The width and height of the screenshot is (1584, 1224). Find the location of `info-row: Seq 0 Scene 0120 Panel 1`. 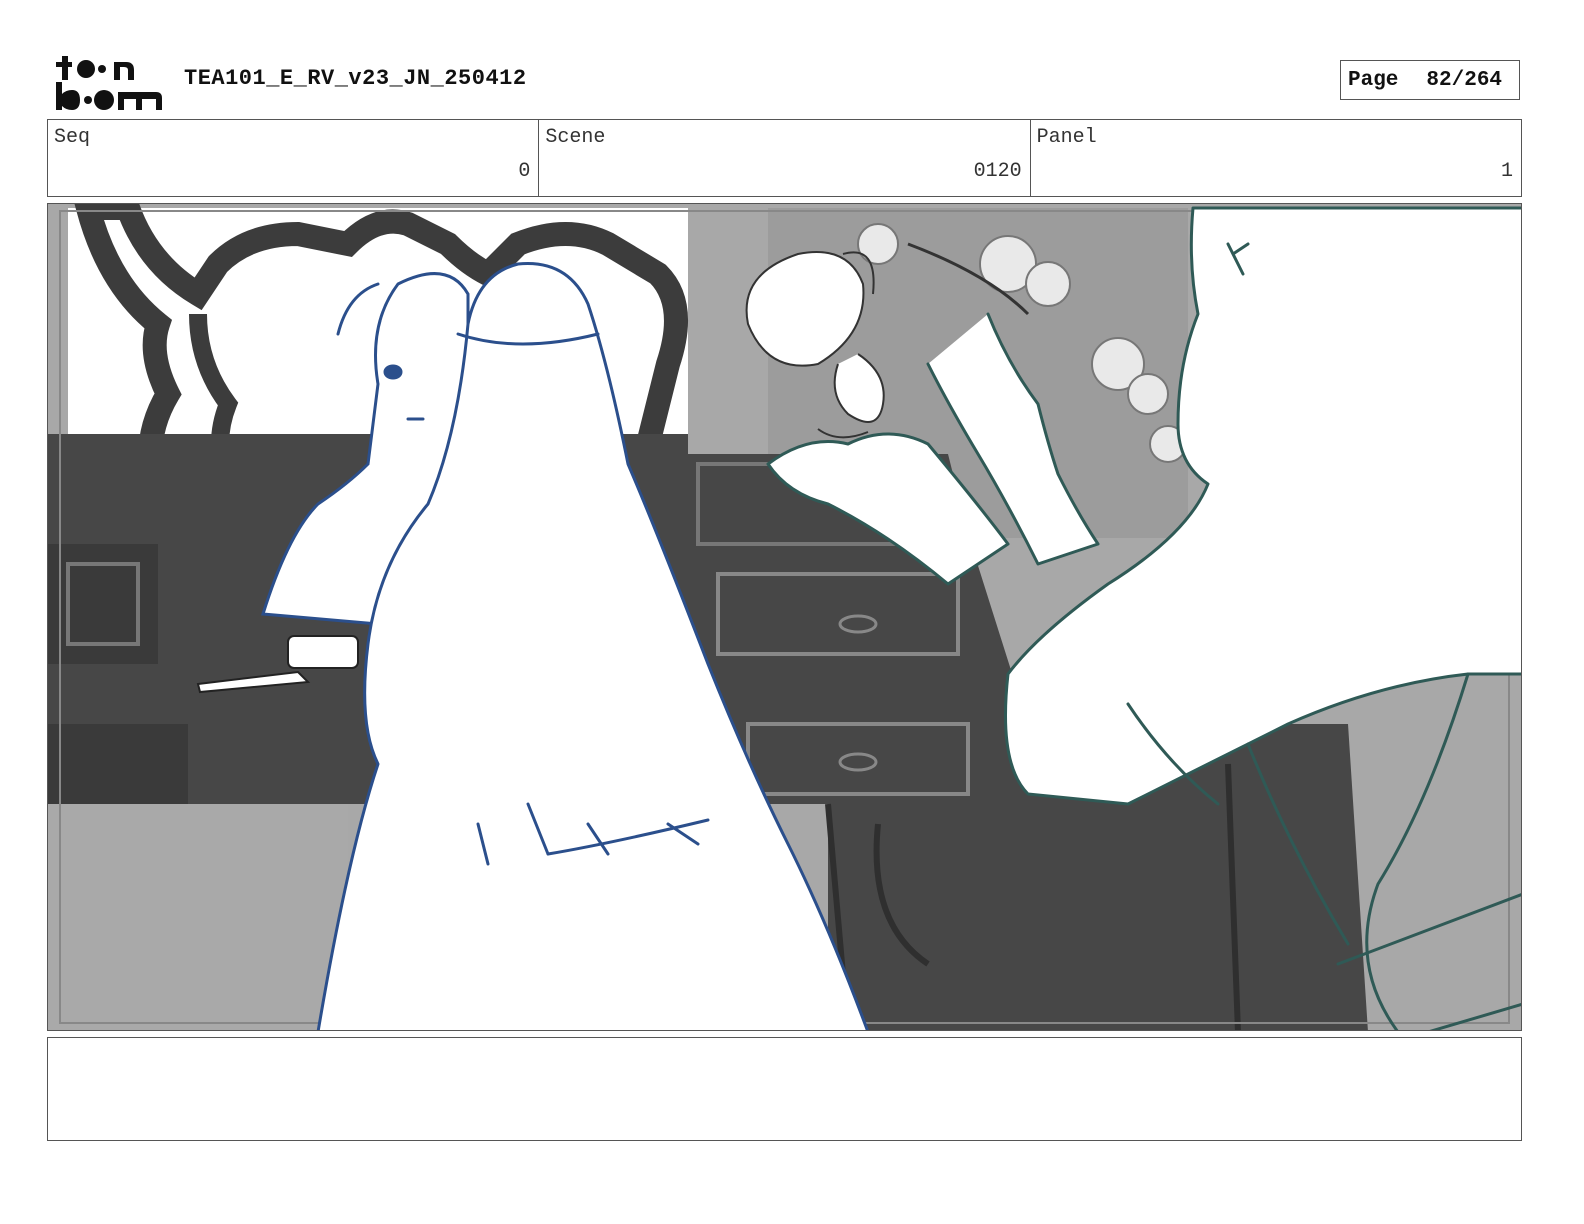

info-row: Seq 0 Scene 0120 Panel 1 is located at coordinates (784, 158).